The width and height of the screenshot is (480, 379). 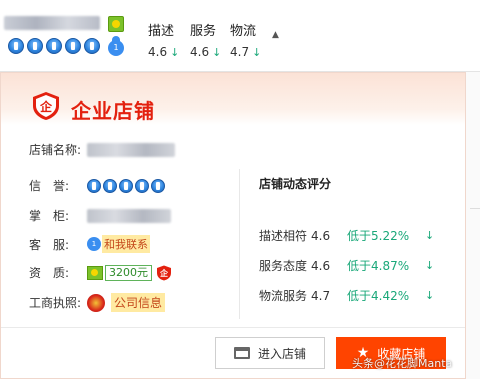 I want to click on dsr-row-service: 服务态度 4.6 低于4.87% ↓, so click(x=346, y=265).